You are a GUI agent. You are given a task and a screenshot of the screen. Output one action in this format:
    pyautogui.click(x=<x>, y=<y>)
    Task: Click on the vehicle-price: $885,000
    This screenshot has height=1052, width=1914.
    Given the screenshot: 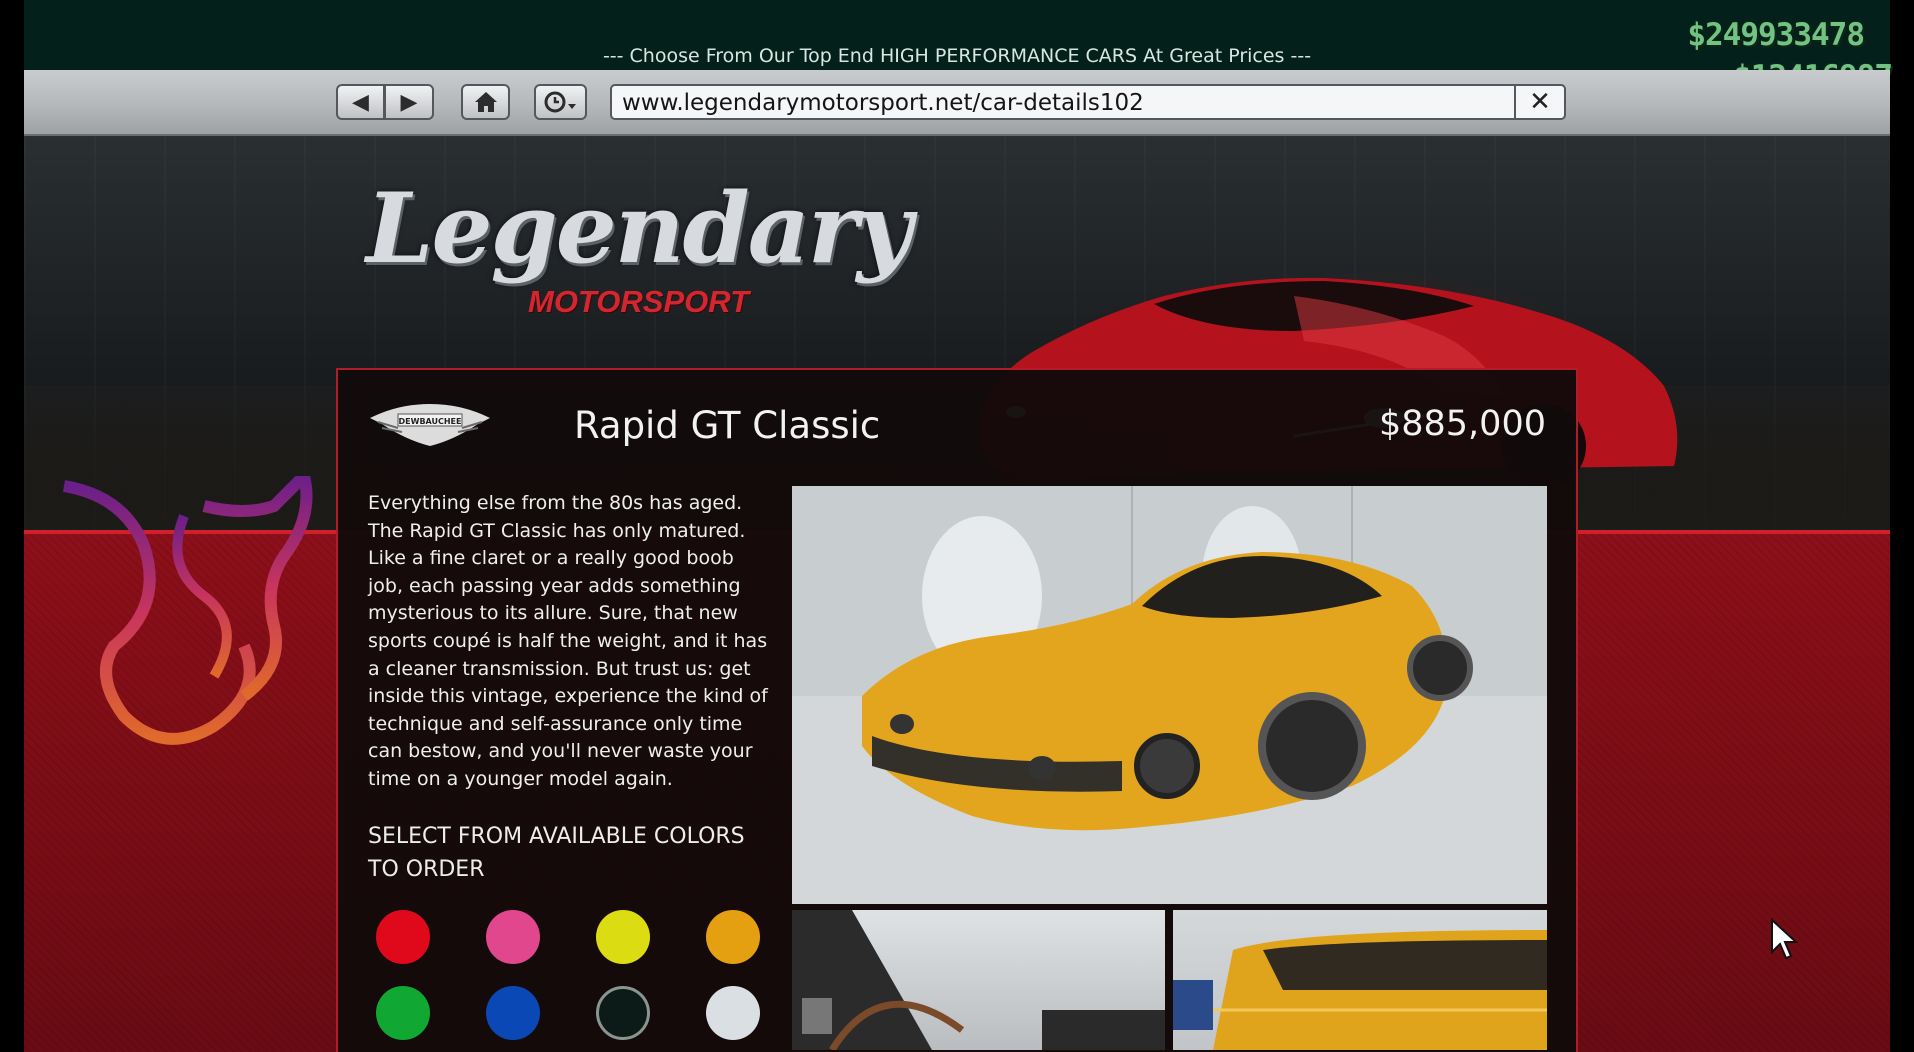 What is the action you would take?
    pyautogui.click(x=1462, y=424)
    